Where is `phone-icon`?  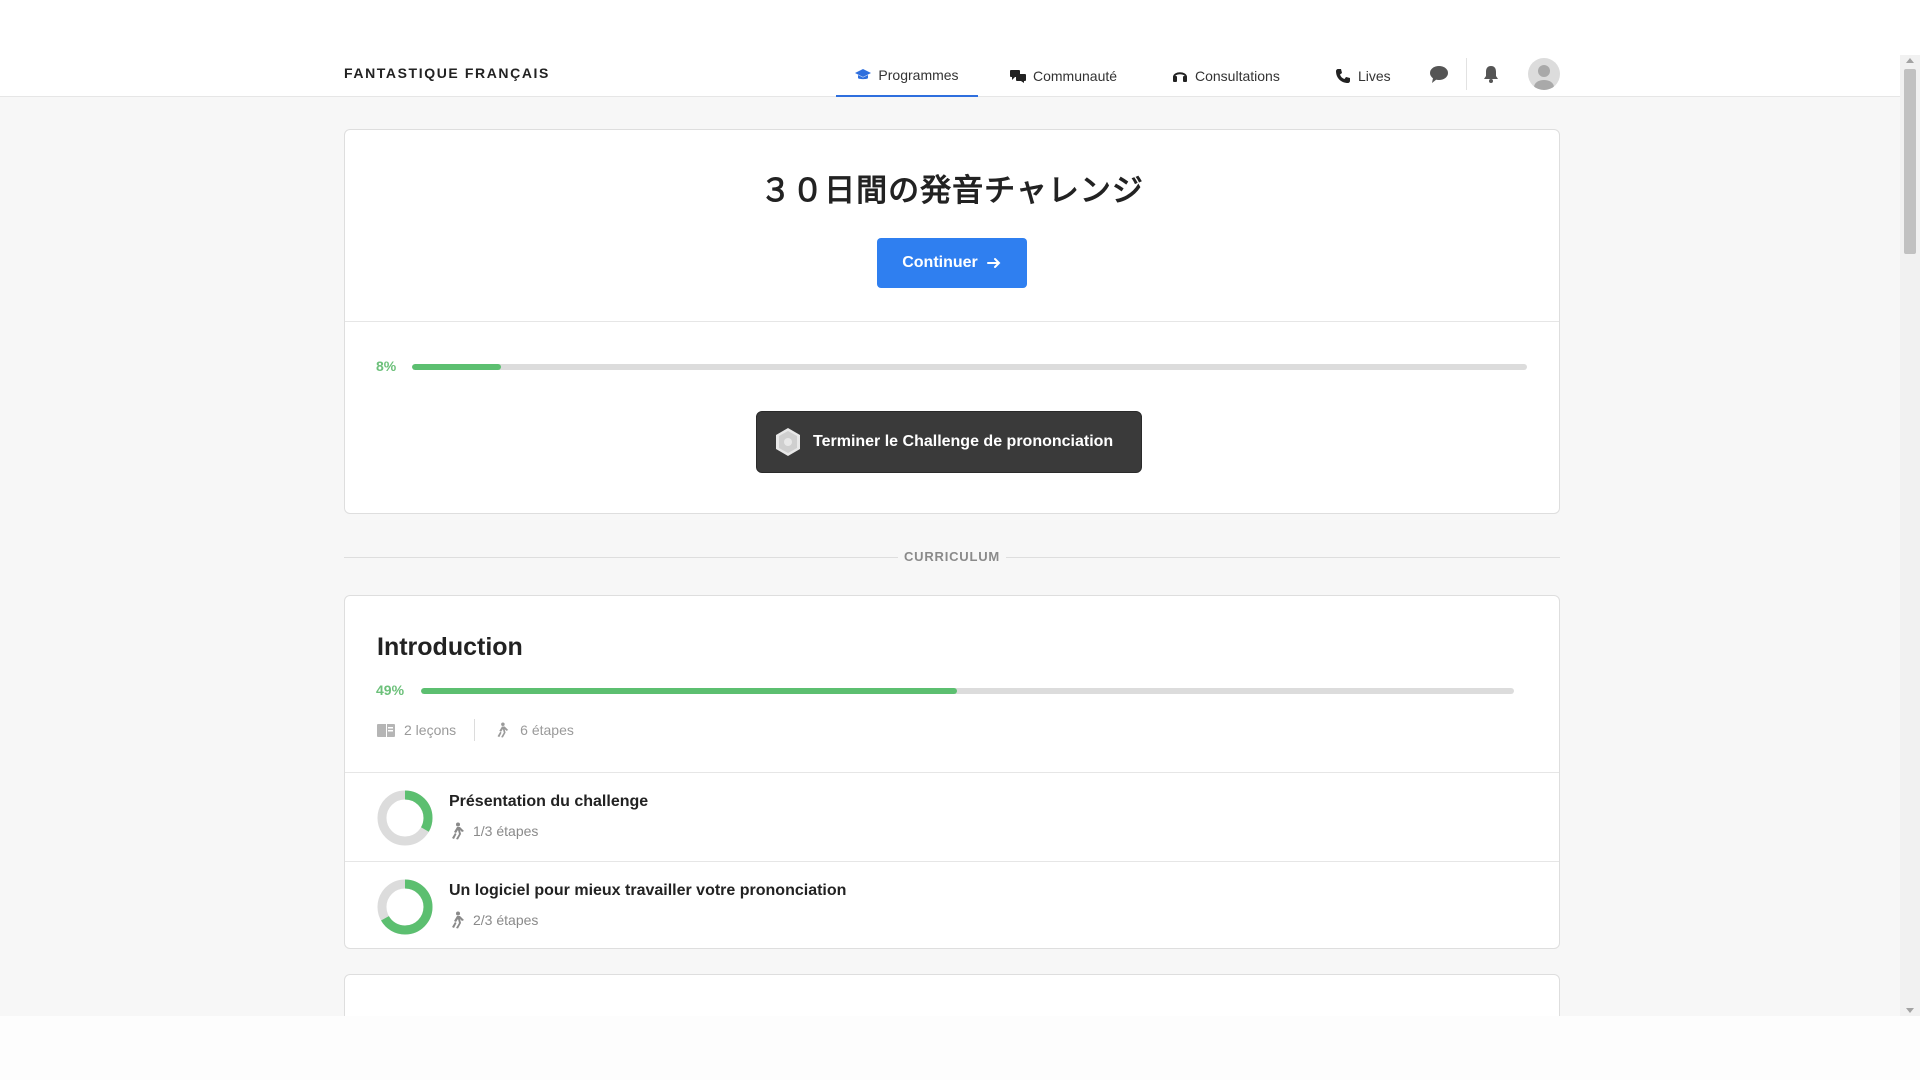 phone-icon is located at coordinates (1343, 76).